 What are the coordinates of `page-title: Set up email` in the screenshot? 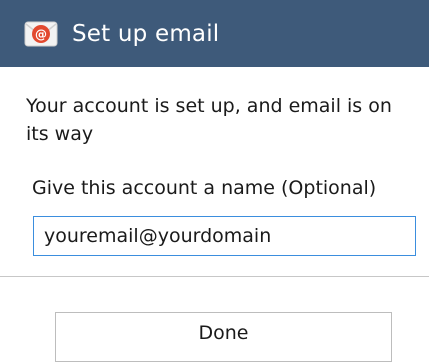 It's located at (146, 33).